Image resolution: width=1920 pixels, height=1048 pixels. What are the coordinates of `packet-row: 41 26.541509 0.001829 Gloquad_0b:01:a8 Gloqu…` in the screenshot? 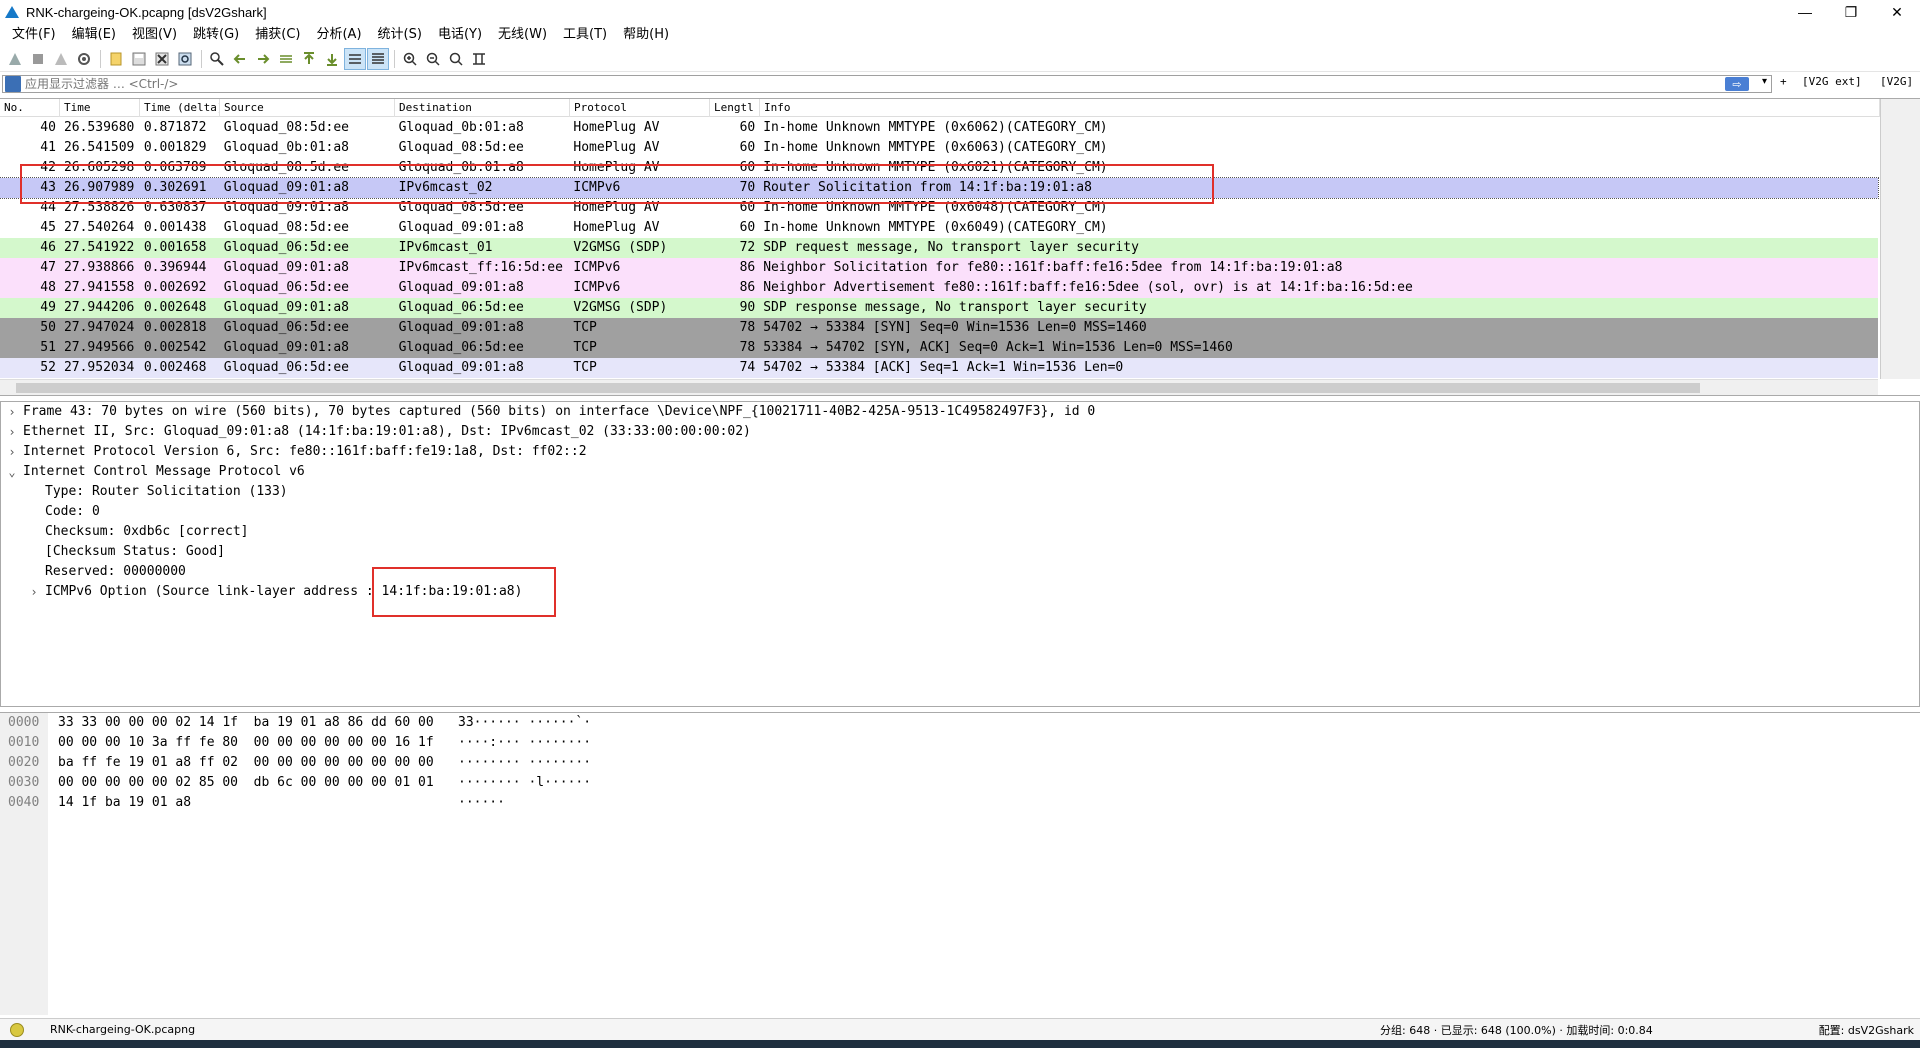 It's located at (939, 148).